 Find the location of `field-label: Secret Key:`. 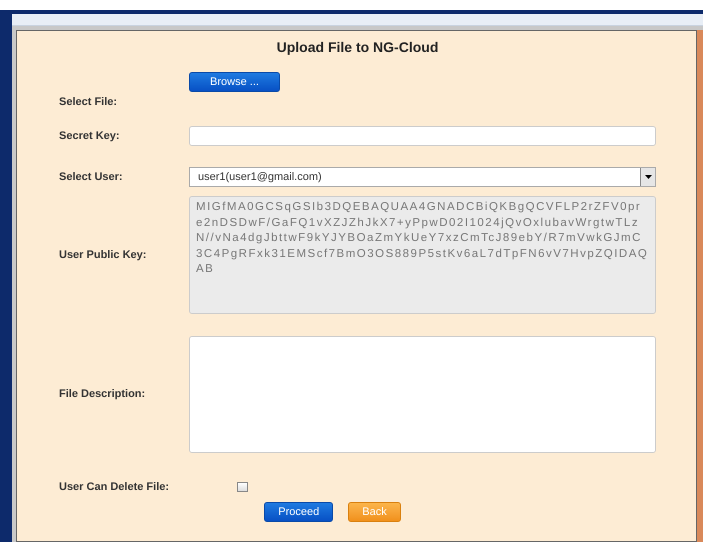

field-label: Secret Key: is located at coordinates (90, 136).